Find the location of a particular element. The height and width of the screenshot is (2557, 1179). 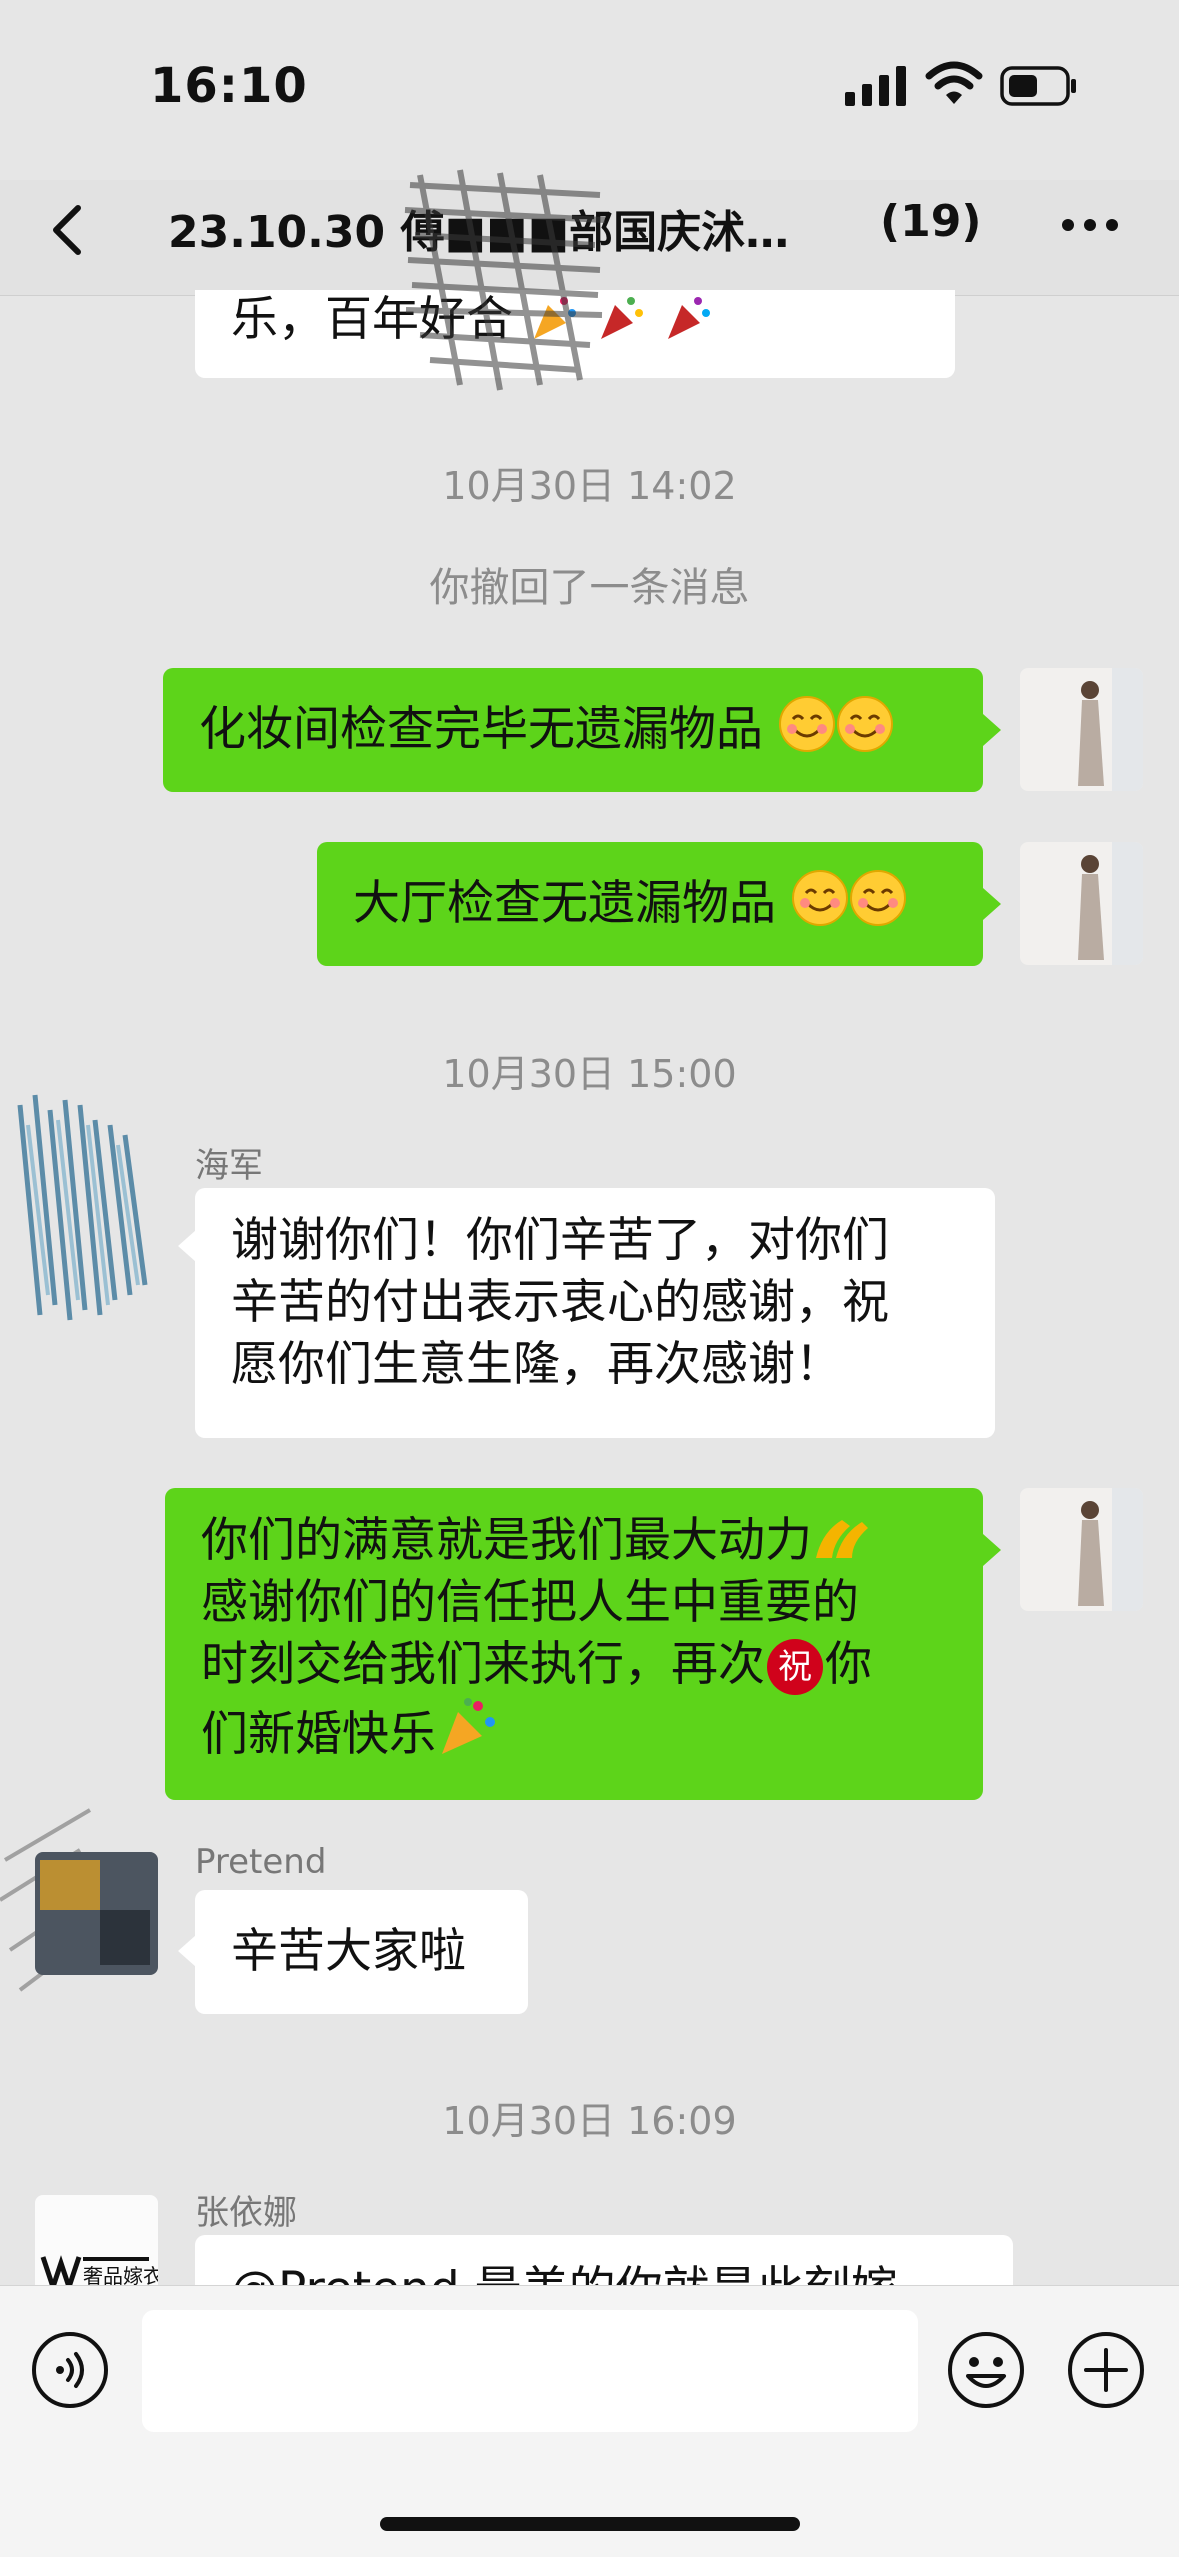

message-line: 谢谢你们！你们辛苦了，对你们 is located at coordinates (560, 1240).